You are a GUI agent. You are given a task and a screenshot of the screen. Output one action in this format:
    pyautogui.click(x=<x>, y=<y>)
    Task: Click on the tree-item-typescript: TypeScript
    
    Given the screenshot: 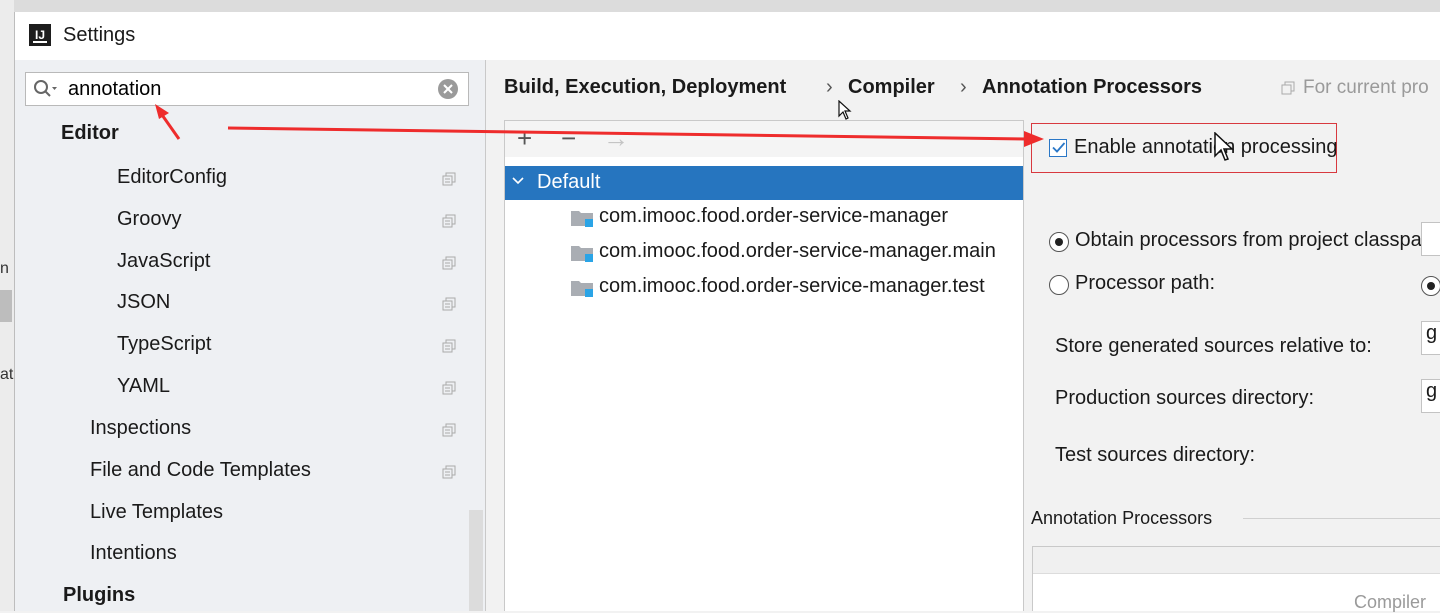 What is the action you would take?
    pyautogui.click(x=164, y=344)
    